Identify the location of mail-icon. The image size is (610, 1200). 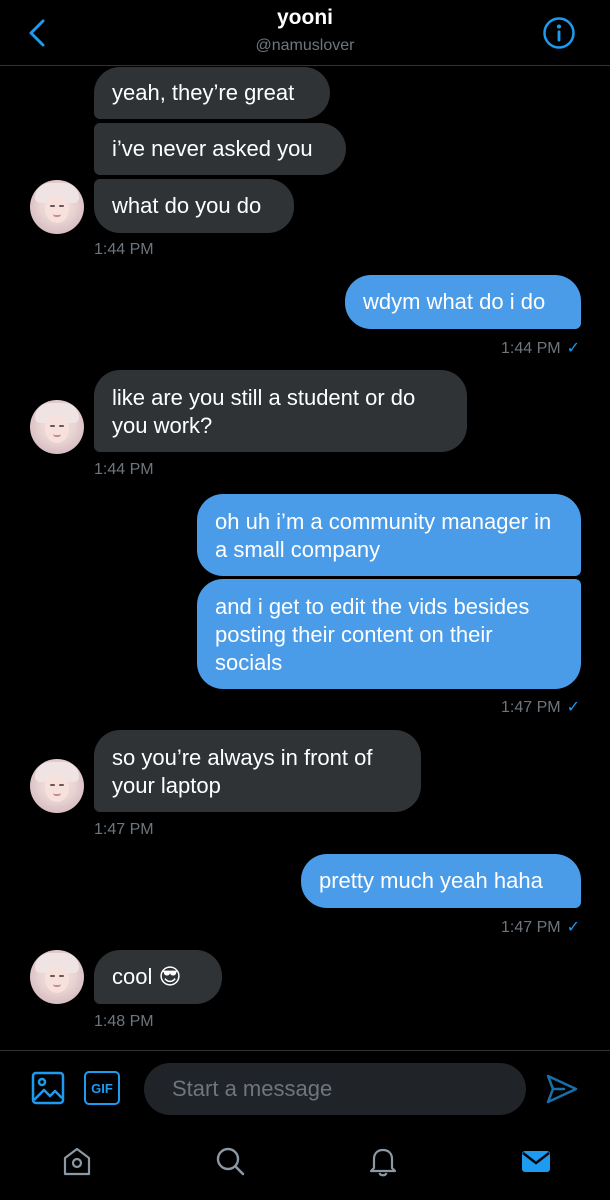
(536, 1161).